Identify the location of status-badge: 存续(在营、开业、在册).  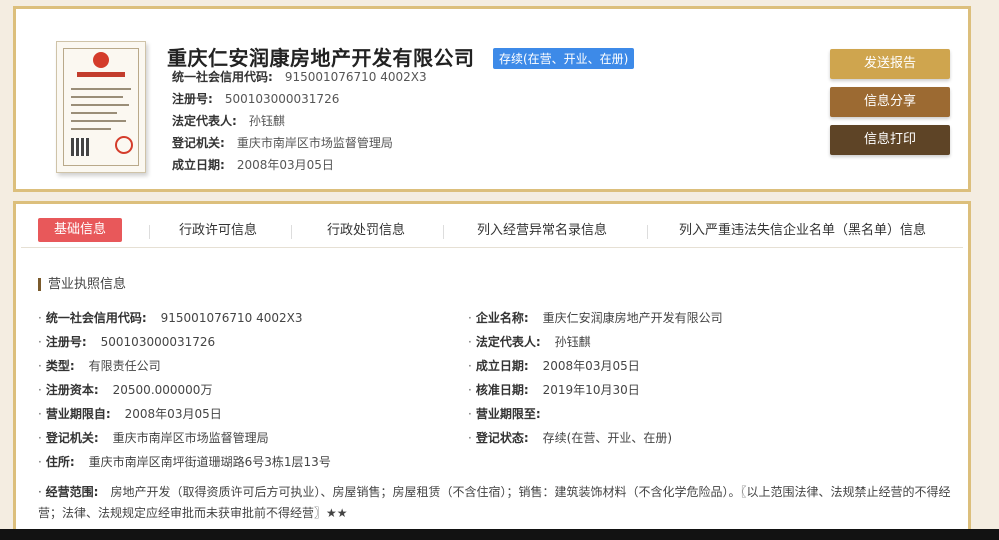
(564, 58).